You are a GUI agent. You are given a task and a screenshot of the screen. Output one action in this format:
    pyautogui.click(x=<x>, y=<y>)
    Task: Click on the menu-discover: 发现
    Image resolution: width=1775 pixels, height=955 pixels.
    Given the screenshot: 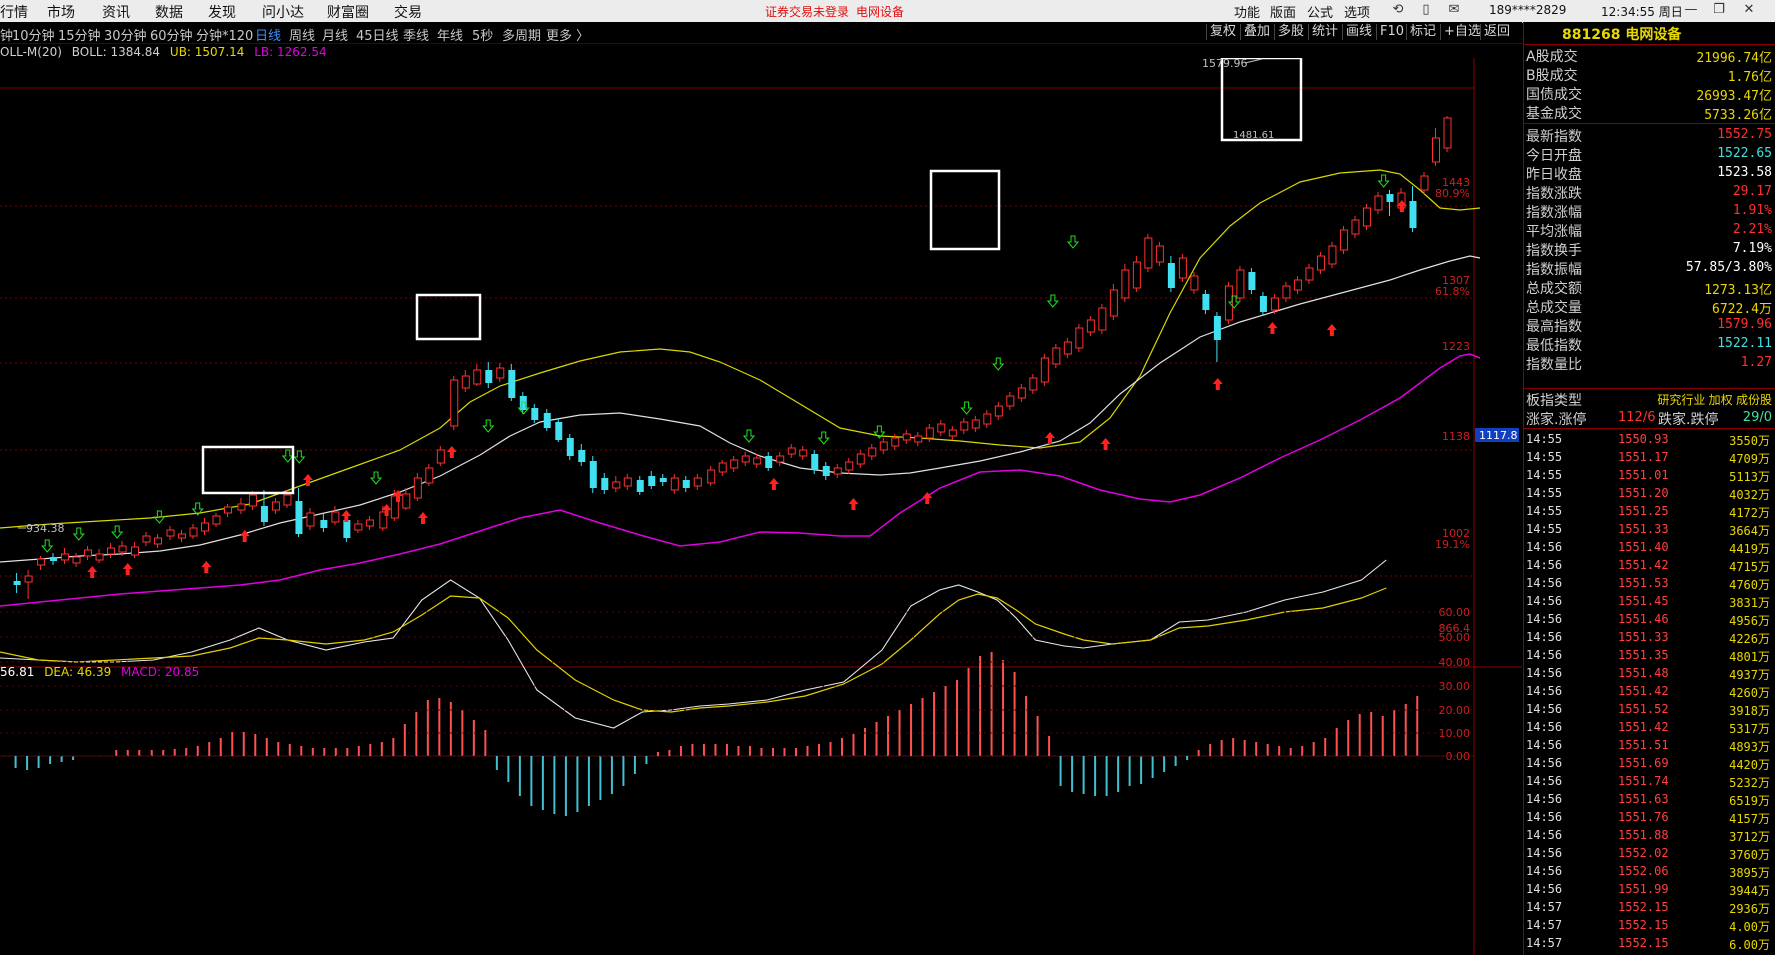 What is the action you would take?
    pyautogui.click(x=222, y=12)
    